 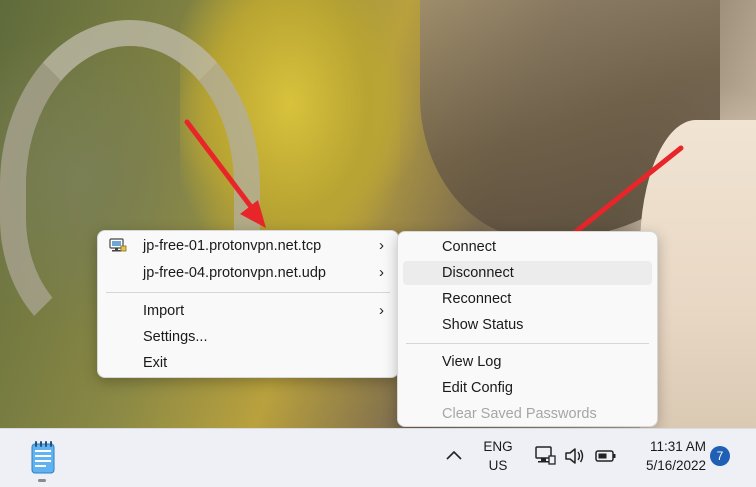 I want to click on menu-item-label: Exit, so click(x=155, y=363).